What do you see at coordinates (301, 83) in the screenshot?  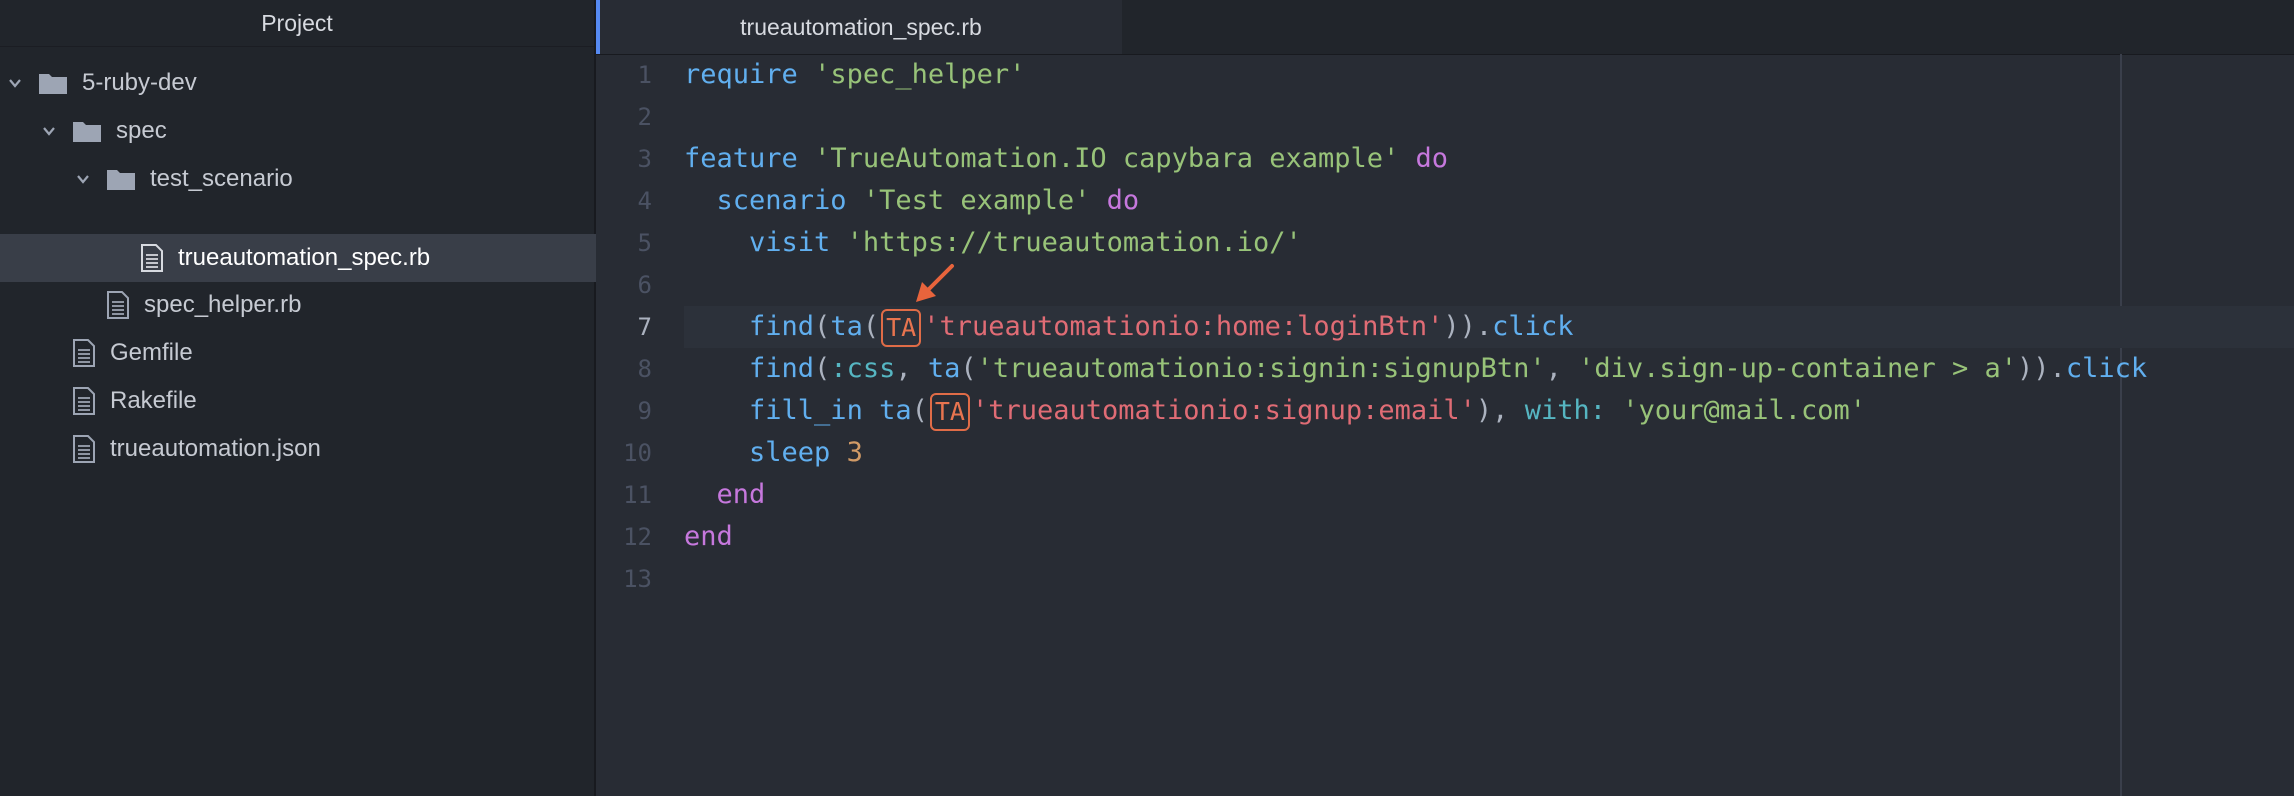 I see `tree-item-5-ruby-dev: 5-ruby-dev` at bounding box center [301, 83].